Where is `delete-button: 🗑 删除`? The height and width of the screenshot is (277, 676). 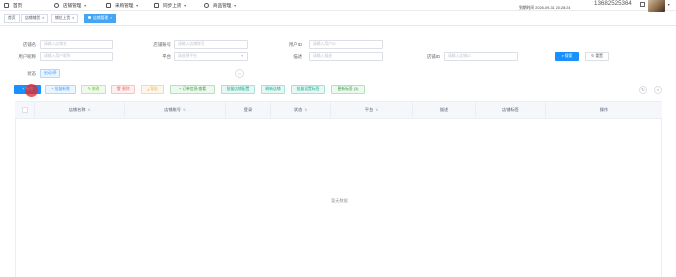 delete-button: 🗑 删除 is located at coordinates (123, 89).